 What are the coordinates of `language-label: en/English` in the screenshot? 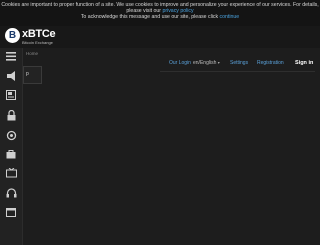 It's located at (205, 63).